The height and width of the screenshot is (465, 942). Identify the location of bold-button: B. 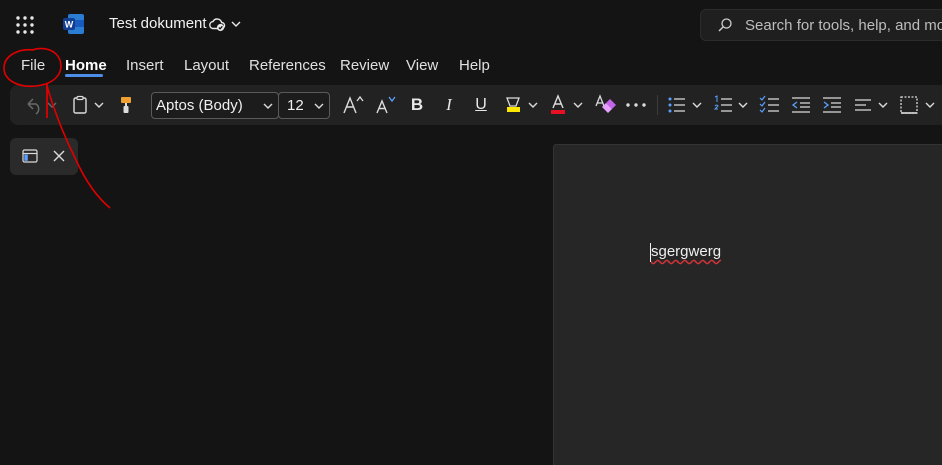
(417, 105).